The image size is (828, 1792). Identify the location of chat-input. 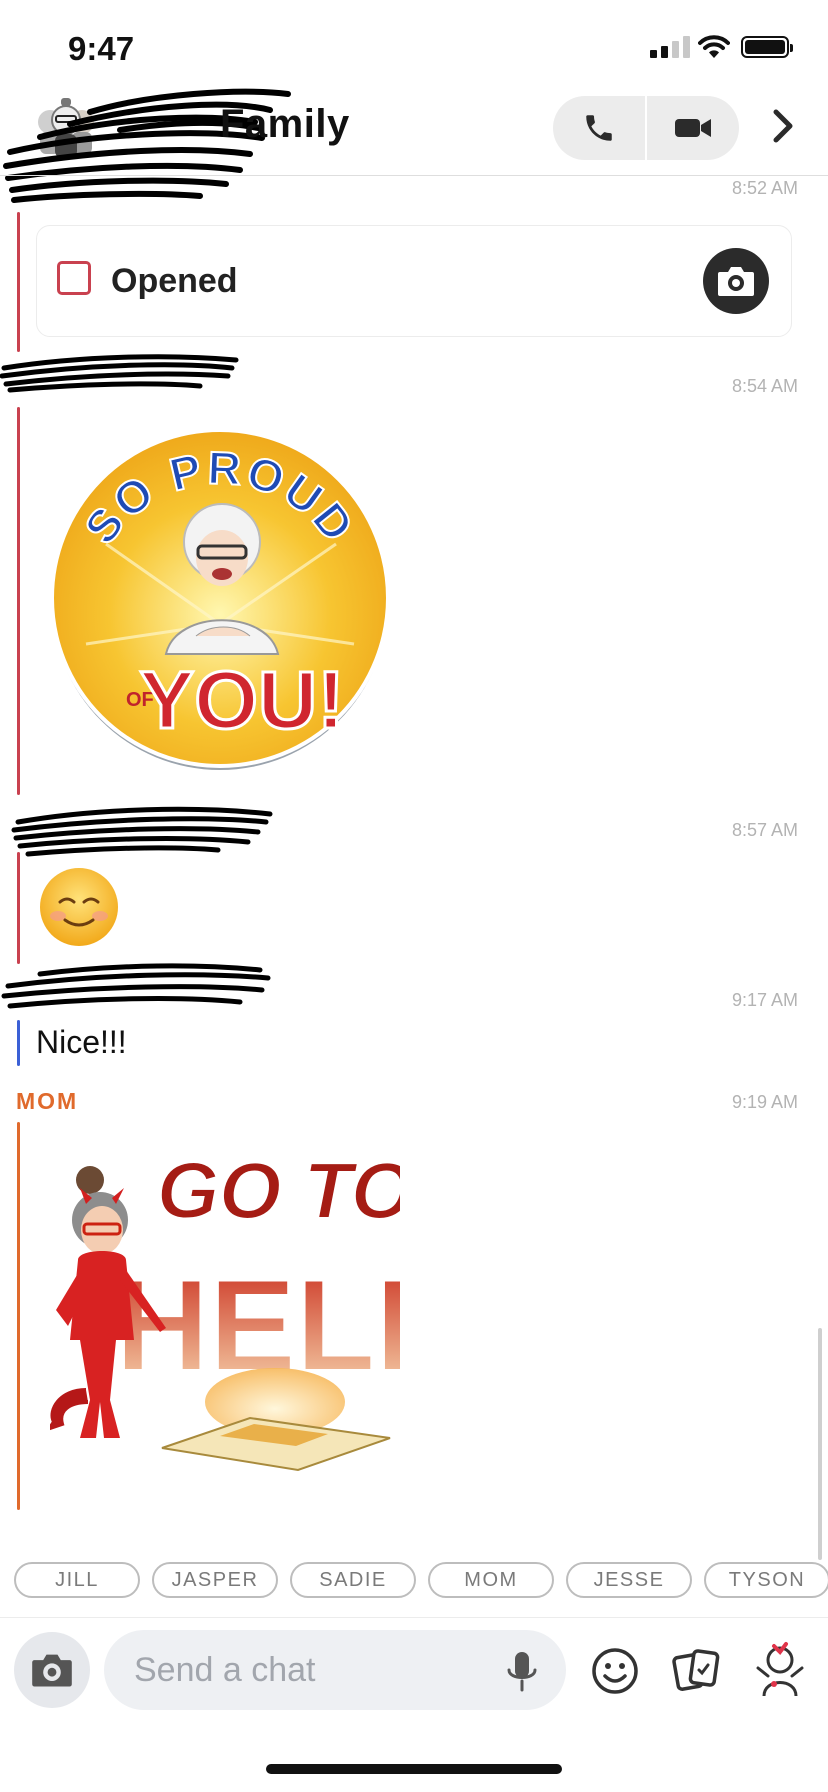
(335, 1670).